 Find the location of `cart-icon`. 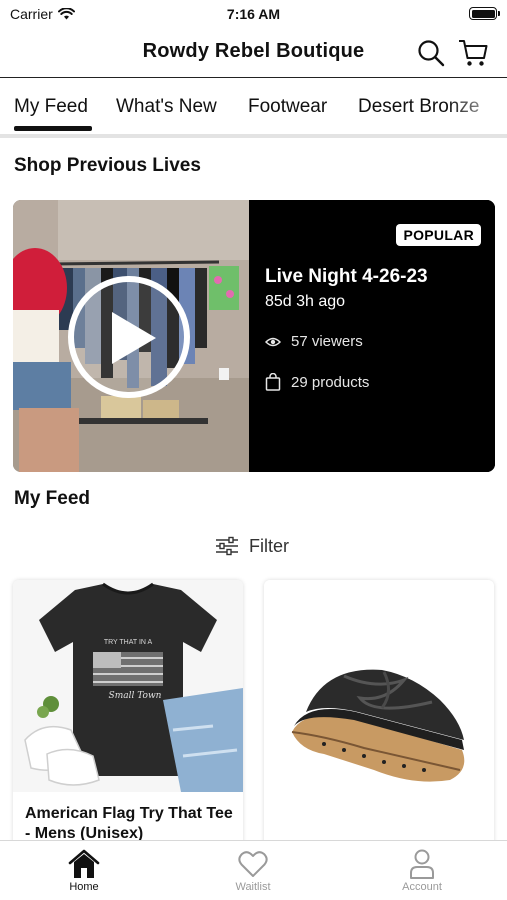

cart-icon is located at coordinates (473, 53).